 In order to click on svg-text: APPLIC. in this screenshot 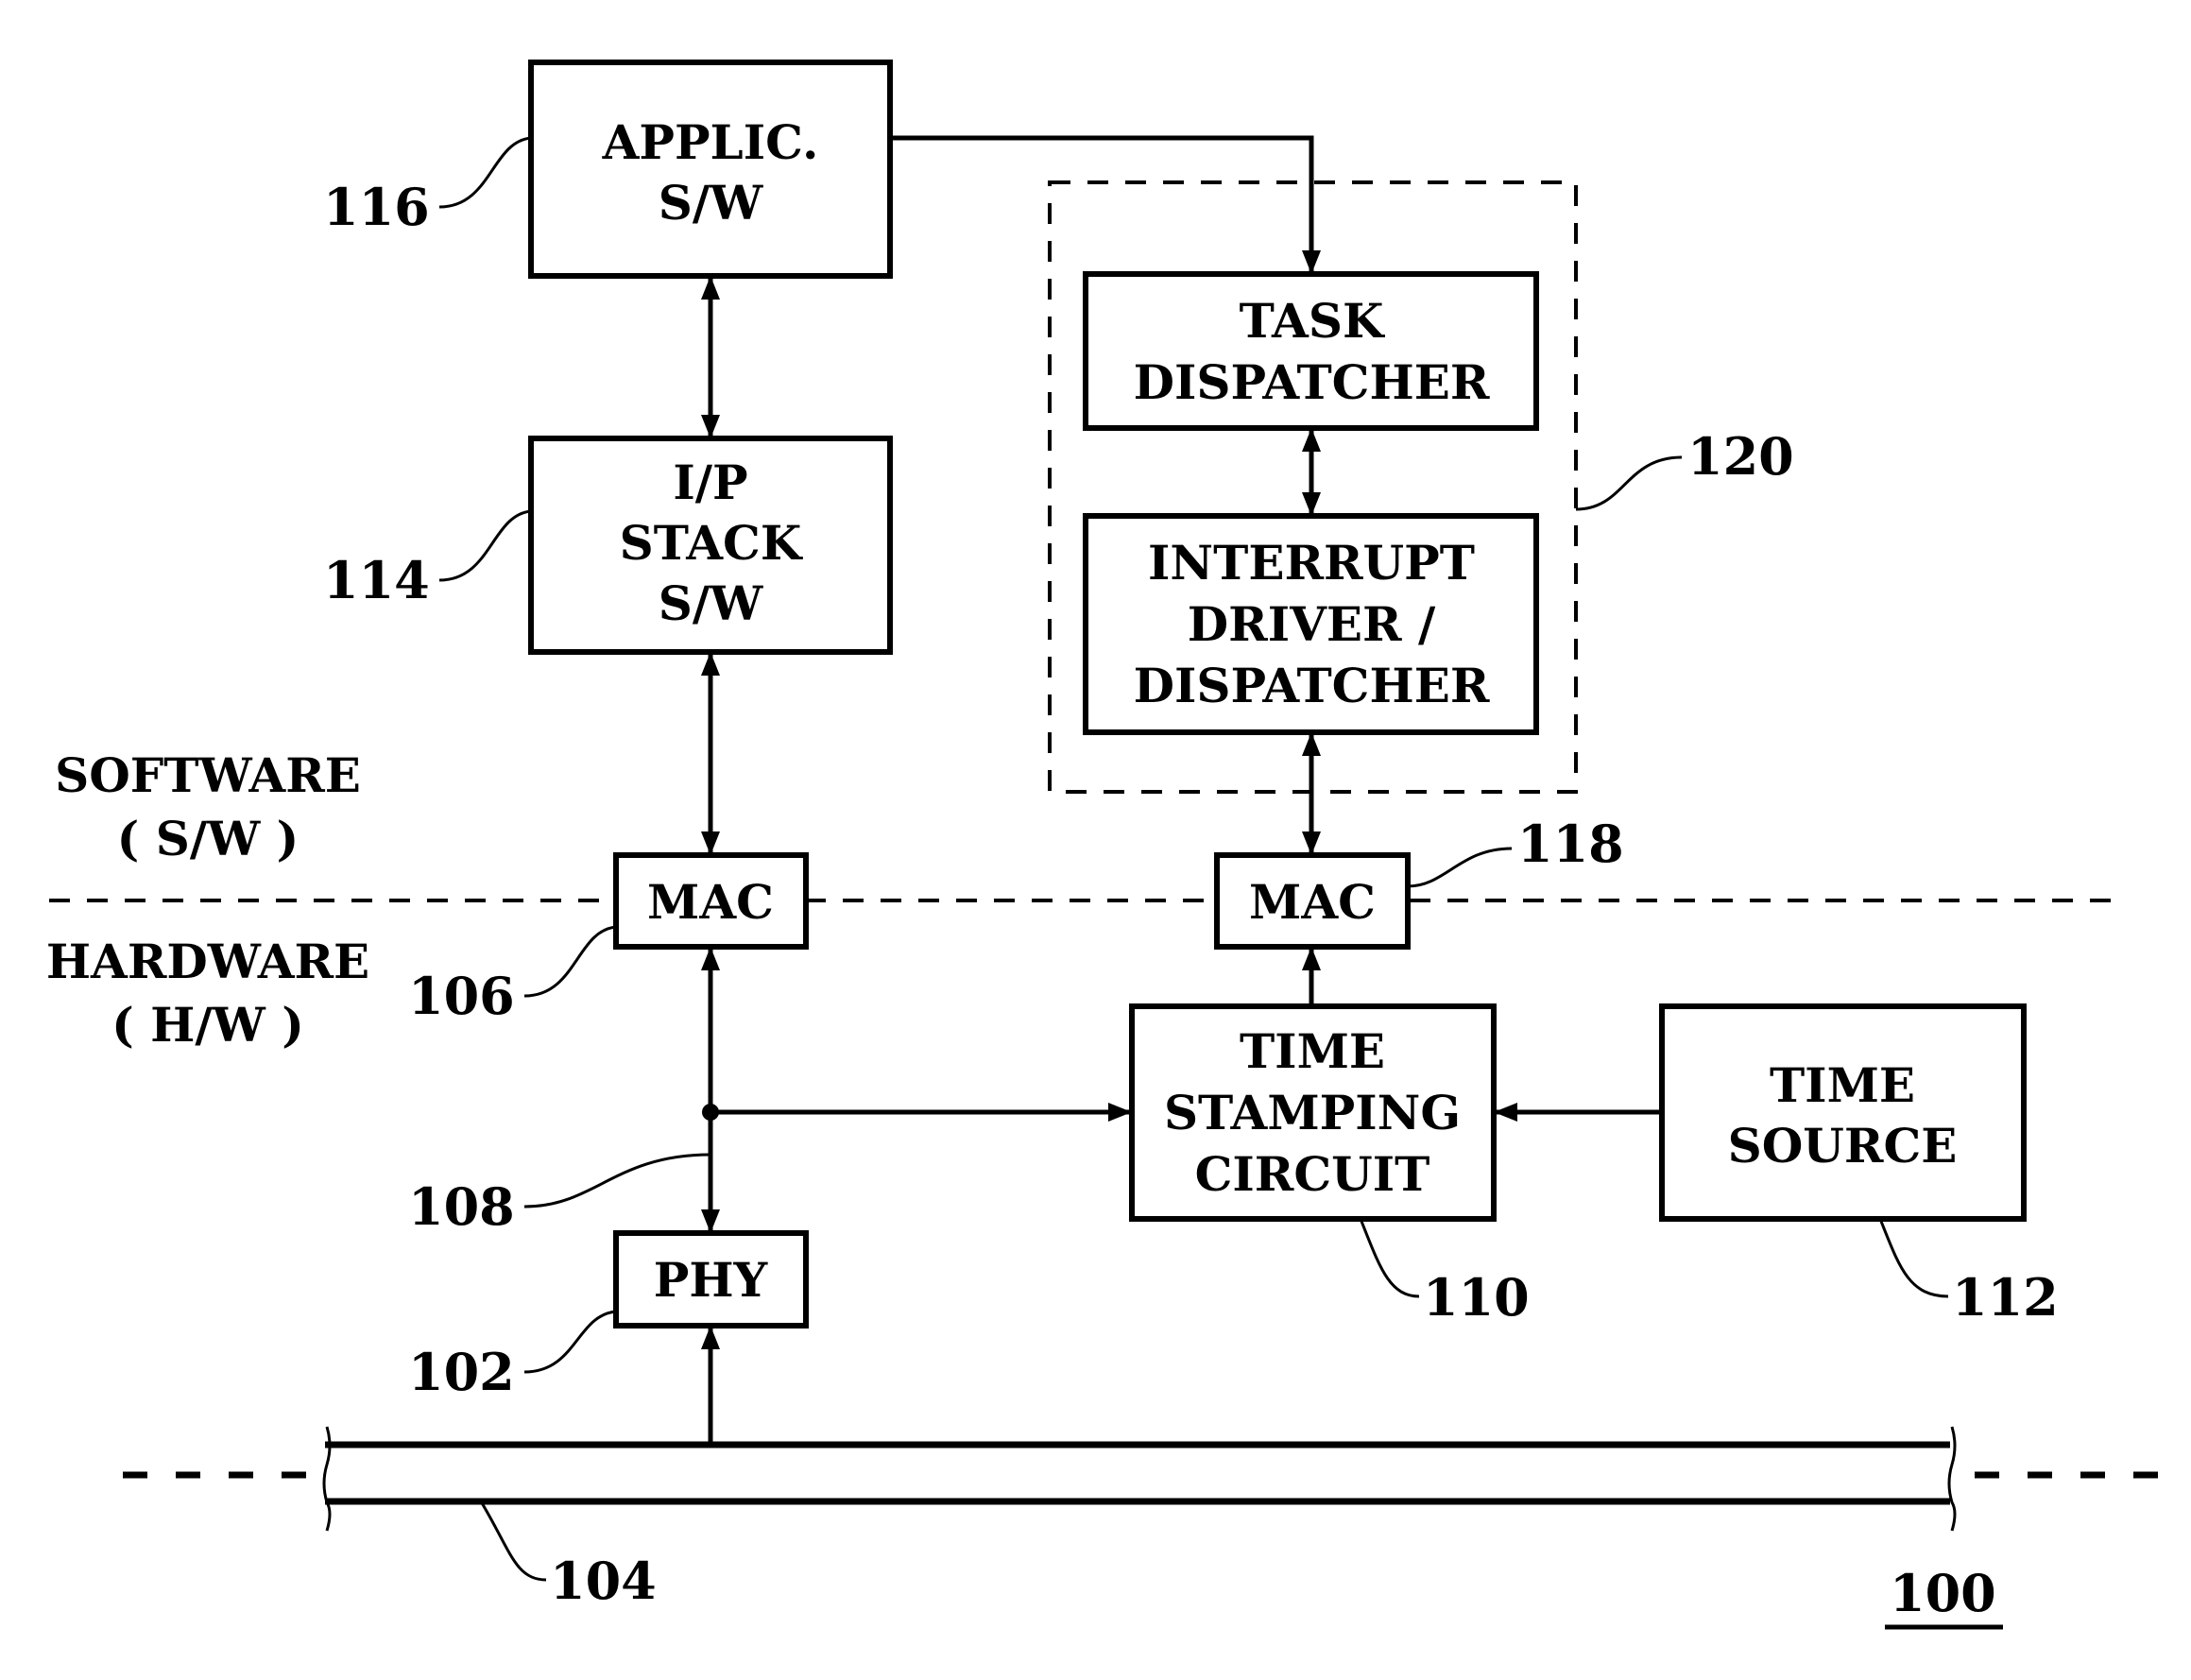, I will do `click(710, 142)`.